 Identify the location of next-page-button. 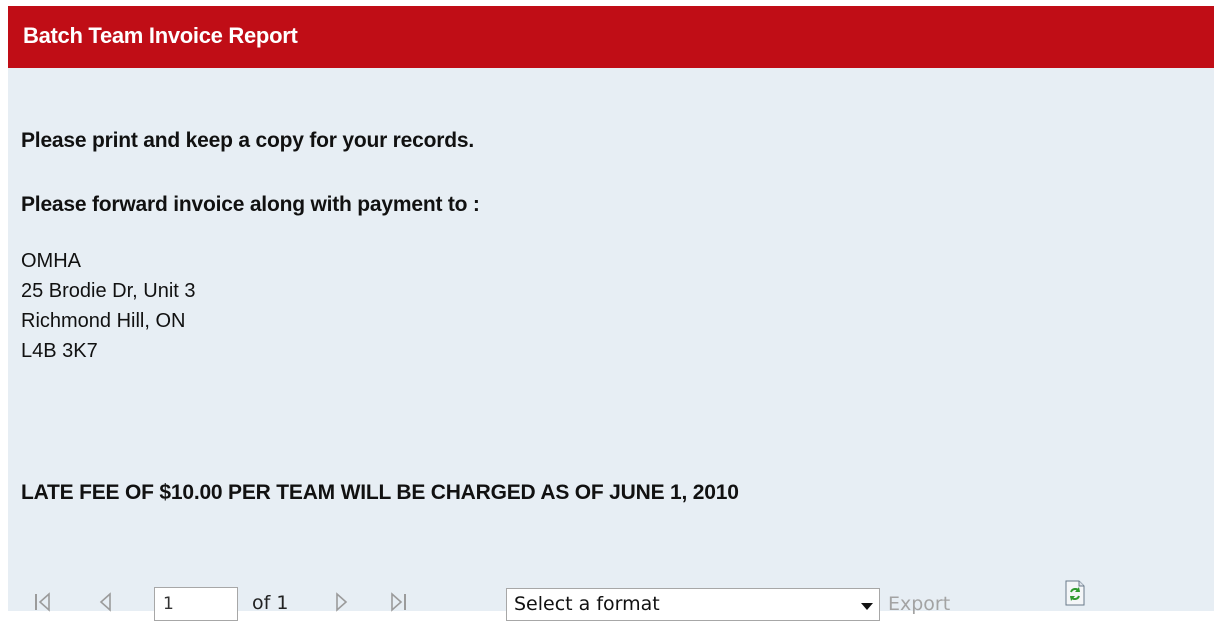
(342, 606).